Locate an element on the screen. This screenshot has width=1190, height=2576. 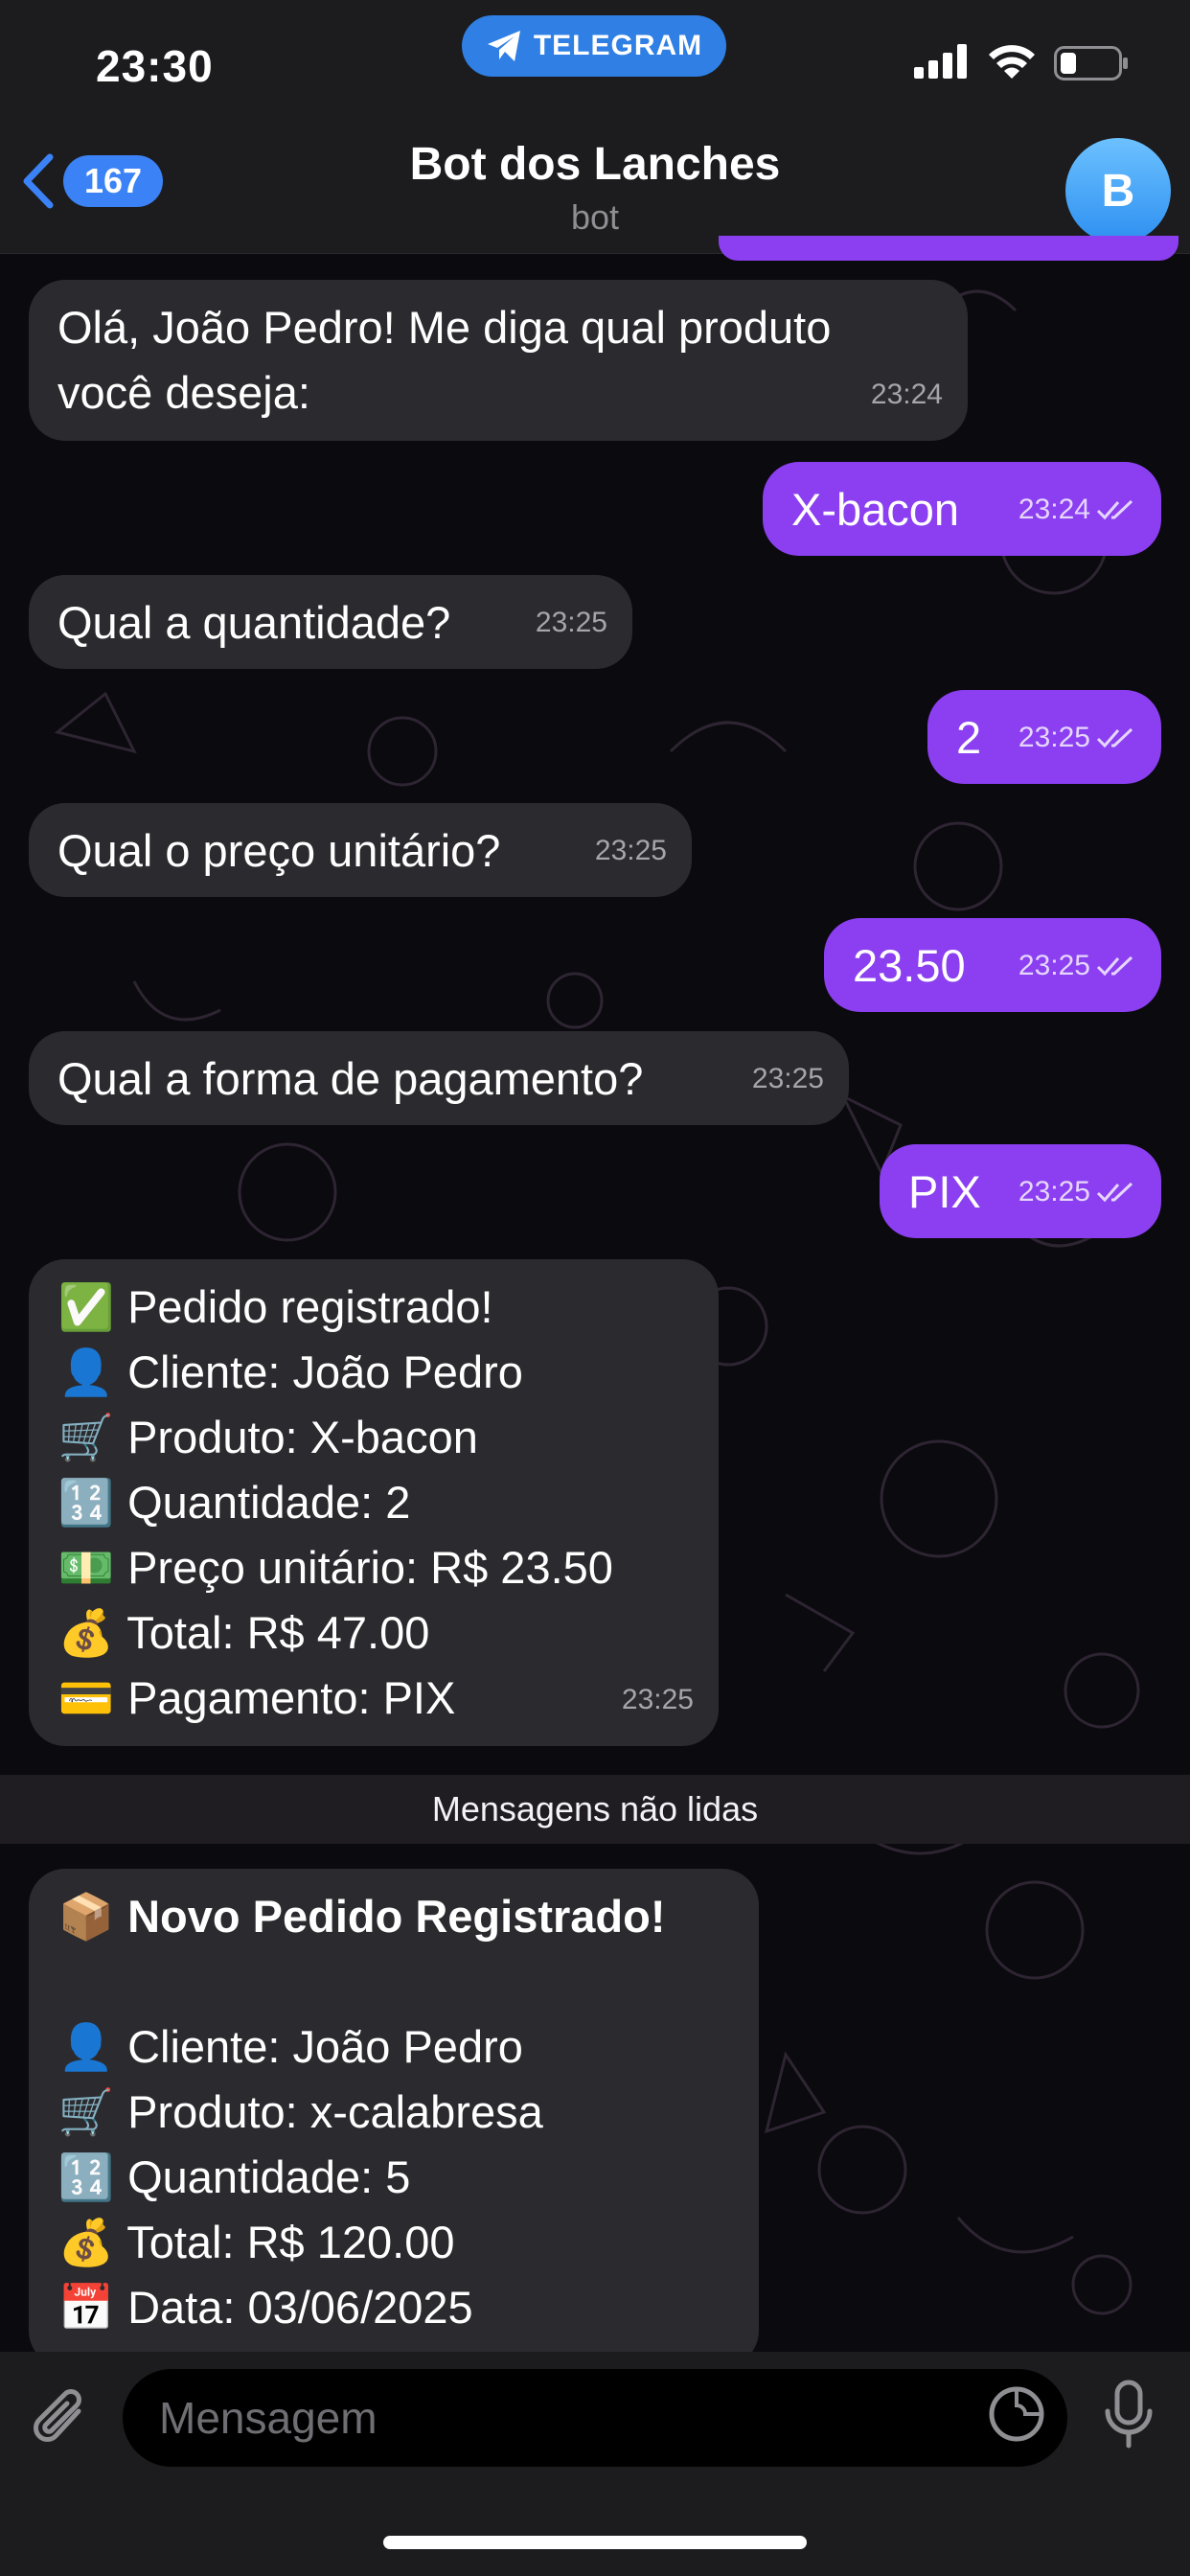
order-line: 💵 Preço unitário: R$ 23.50 is located at coordinates (374, 1567).